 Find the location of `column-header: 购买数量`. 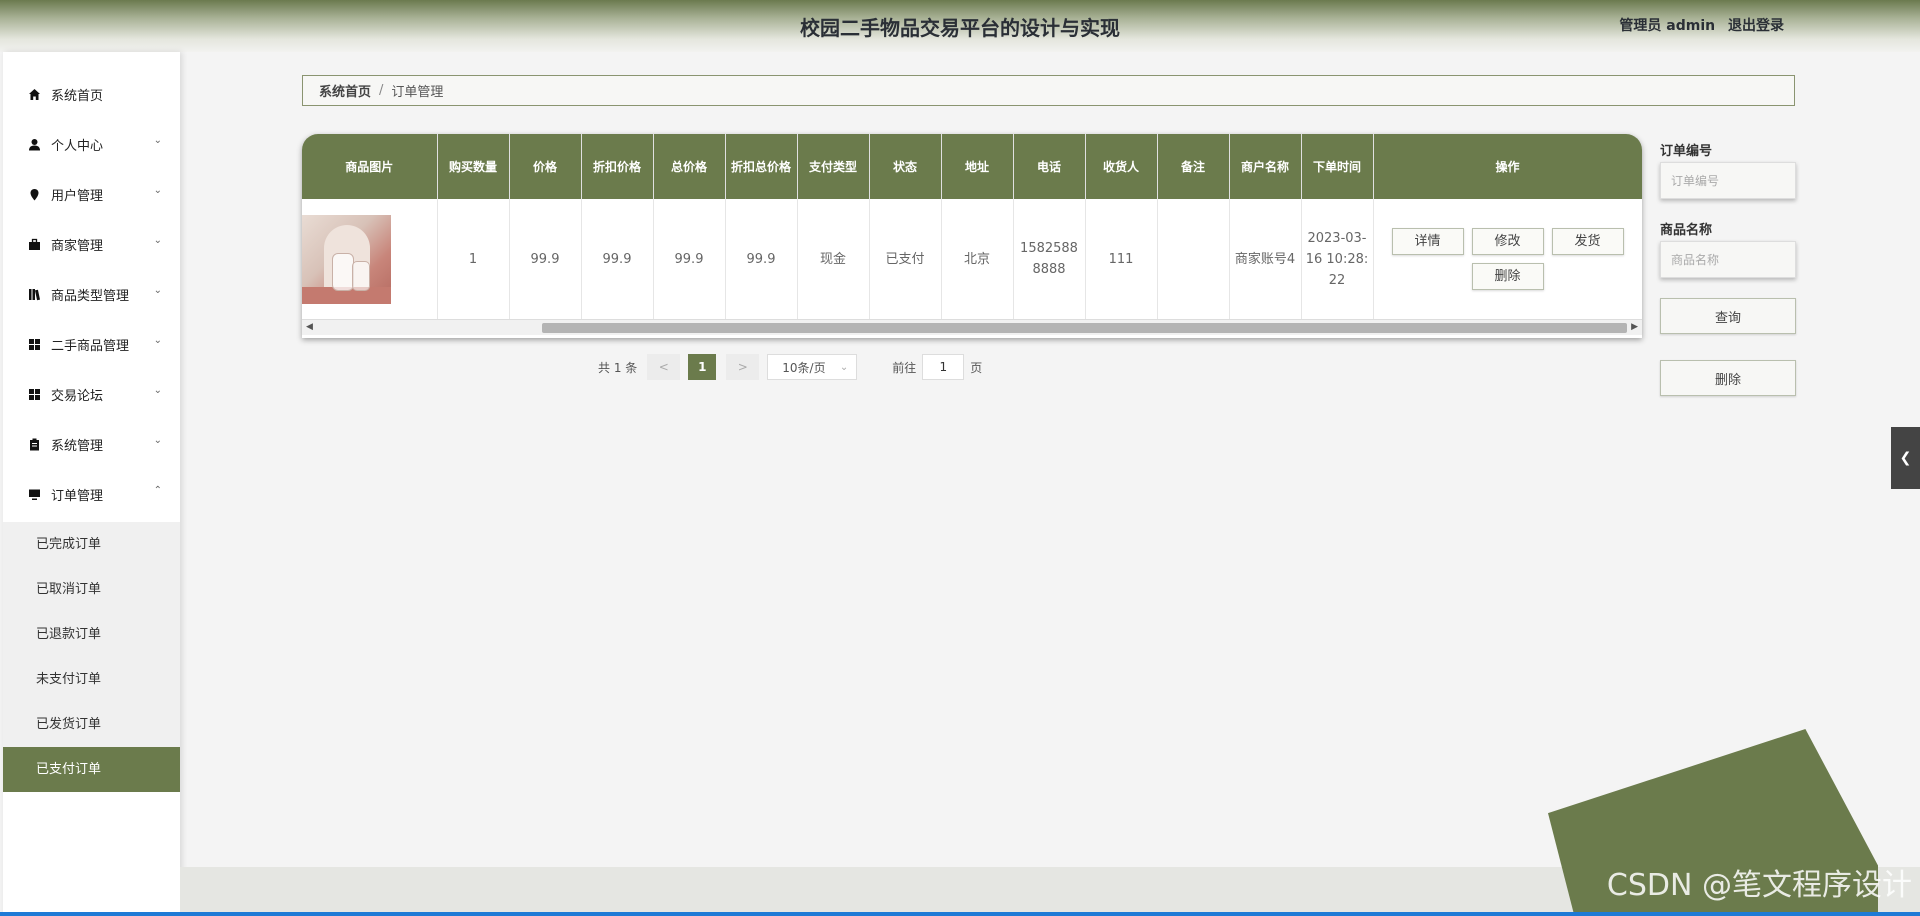

column-header: 购买数量 is located at coordinates (473, 166).